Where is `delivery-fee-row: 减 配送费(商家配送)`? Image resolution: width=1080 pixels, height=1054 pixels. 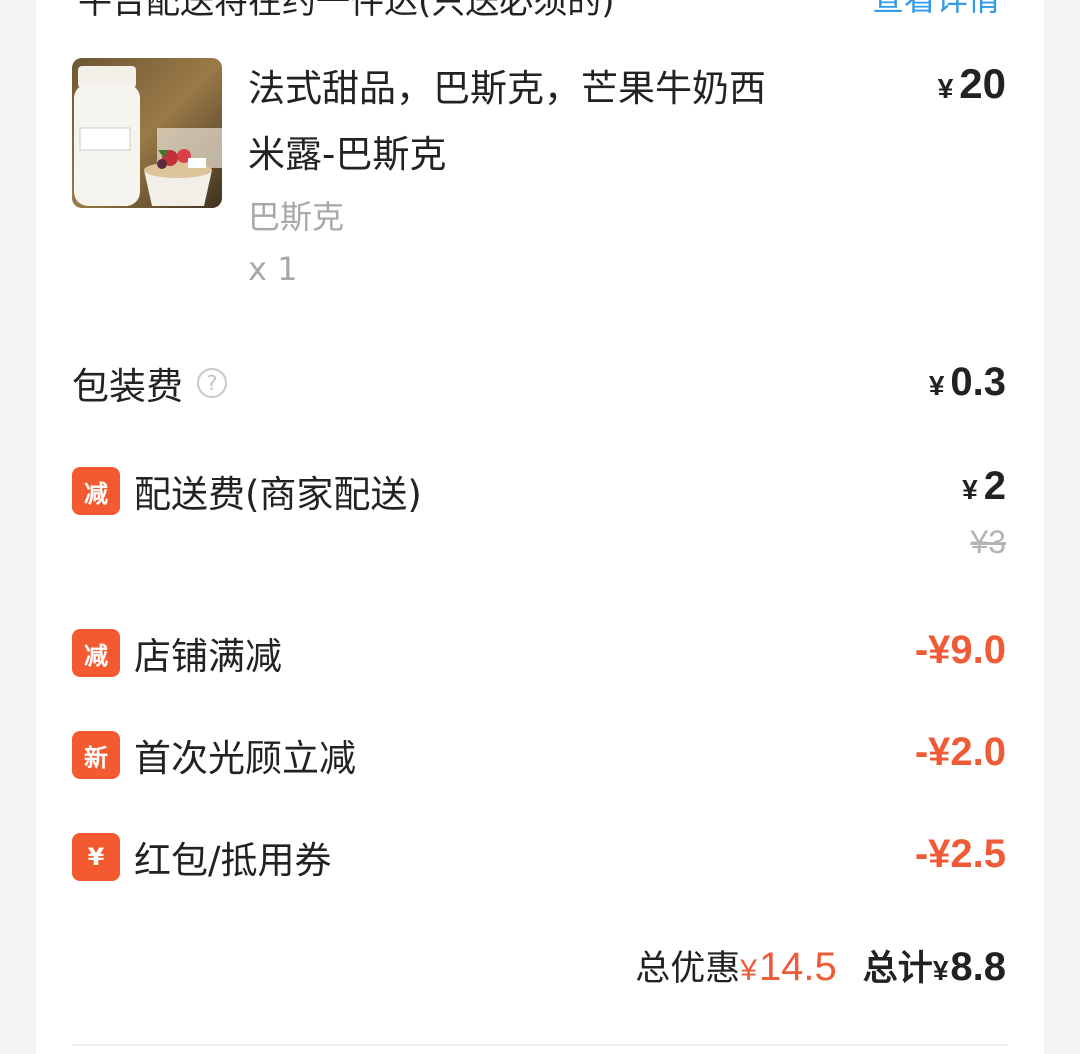 delivery-fee-row: 减 配送费(商家配送) is located at coordinates (247, 491).